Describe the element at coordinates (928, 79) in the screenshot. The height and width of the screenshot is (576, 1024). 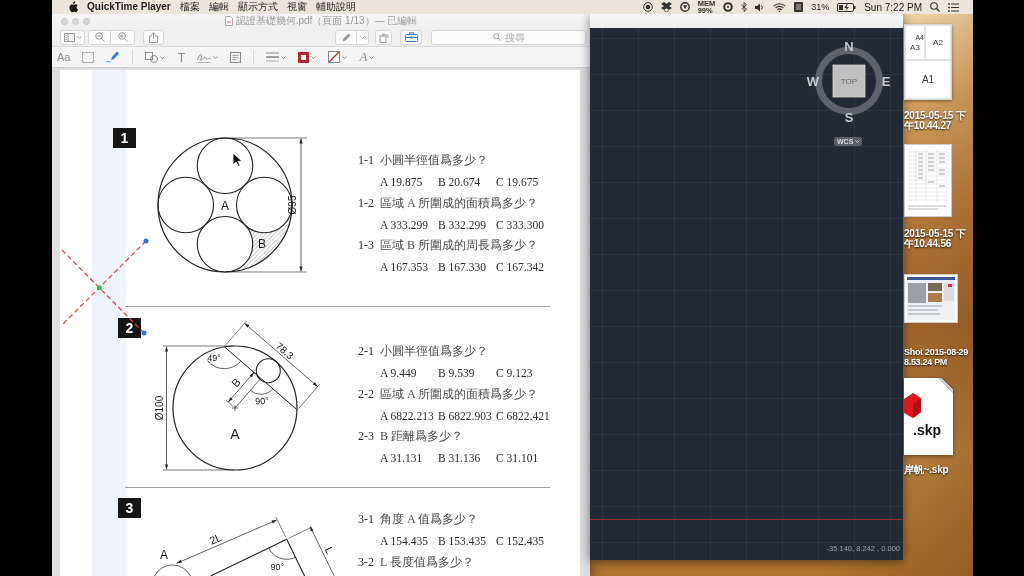
I see `thumbnail-text: A1` at that location.